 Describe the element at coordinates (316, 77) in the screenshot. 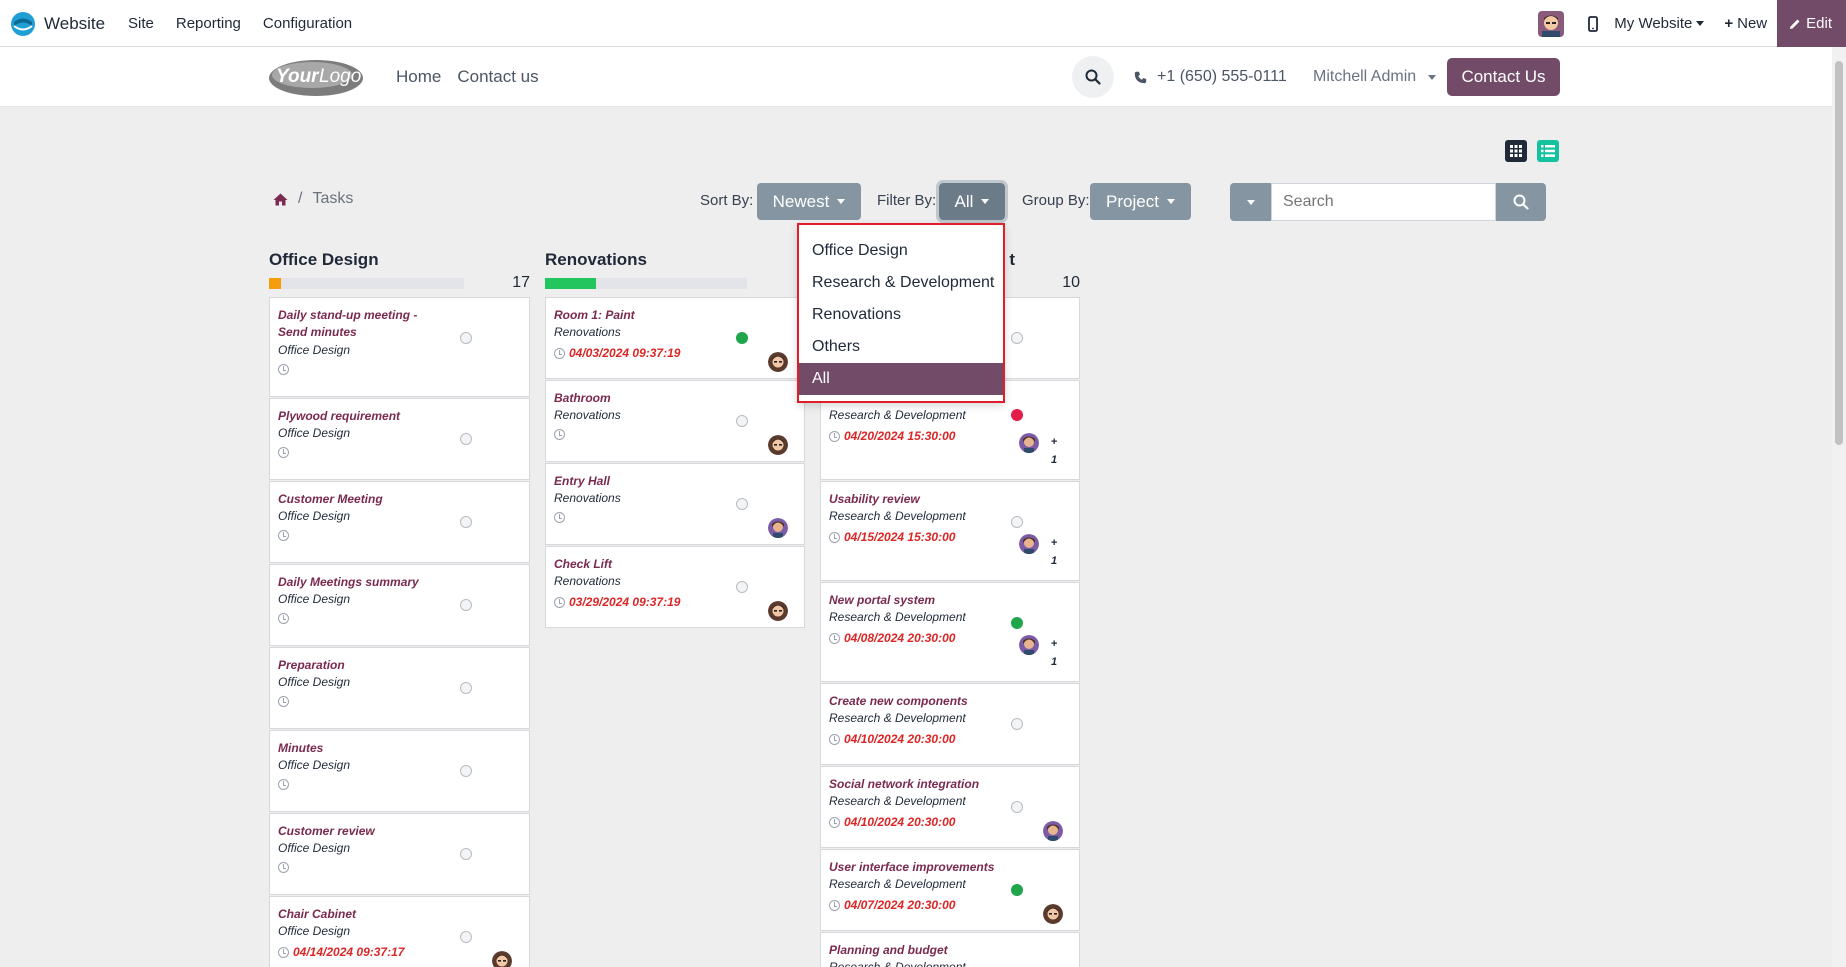

I see `your-logo: Your Logo` at that location.